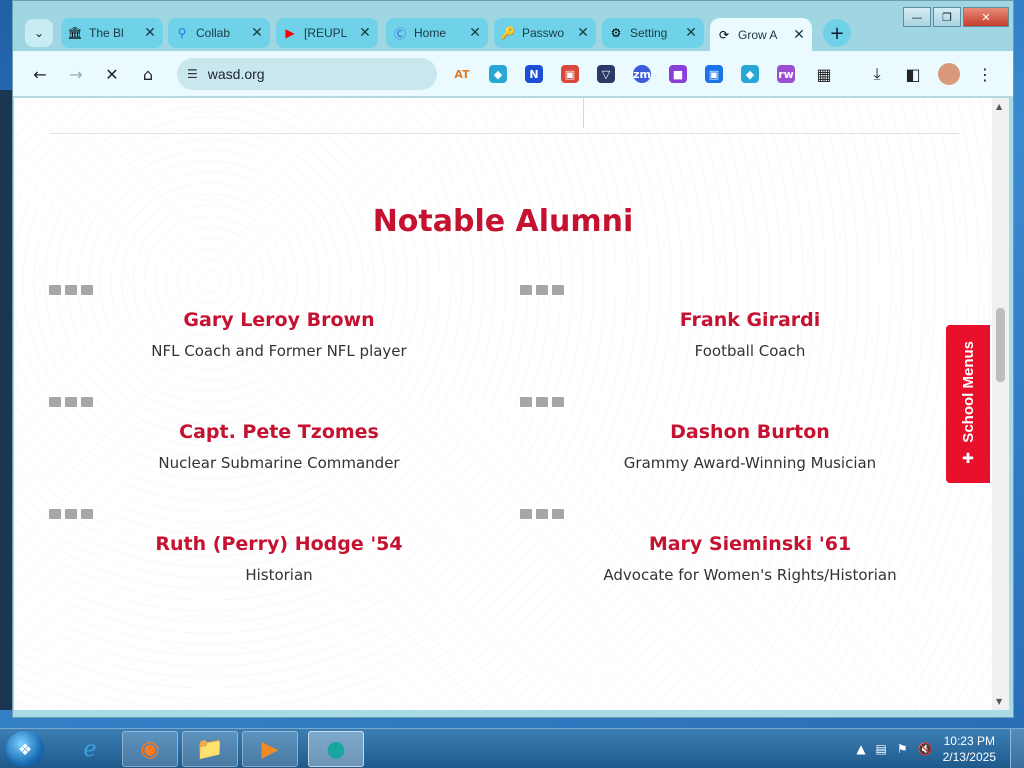 The width and height of the screenshot is (1024, 768). I want to click on stop-loading-button: ✕, so click(112, 74).